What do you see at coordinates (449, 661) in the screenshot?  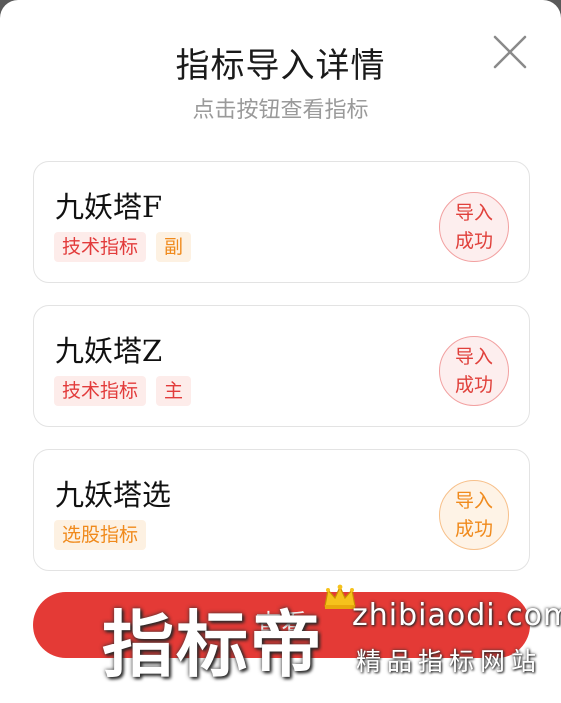 I see `watermark-slogan: 精品指标网站` at bounding box center [449, 661].